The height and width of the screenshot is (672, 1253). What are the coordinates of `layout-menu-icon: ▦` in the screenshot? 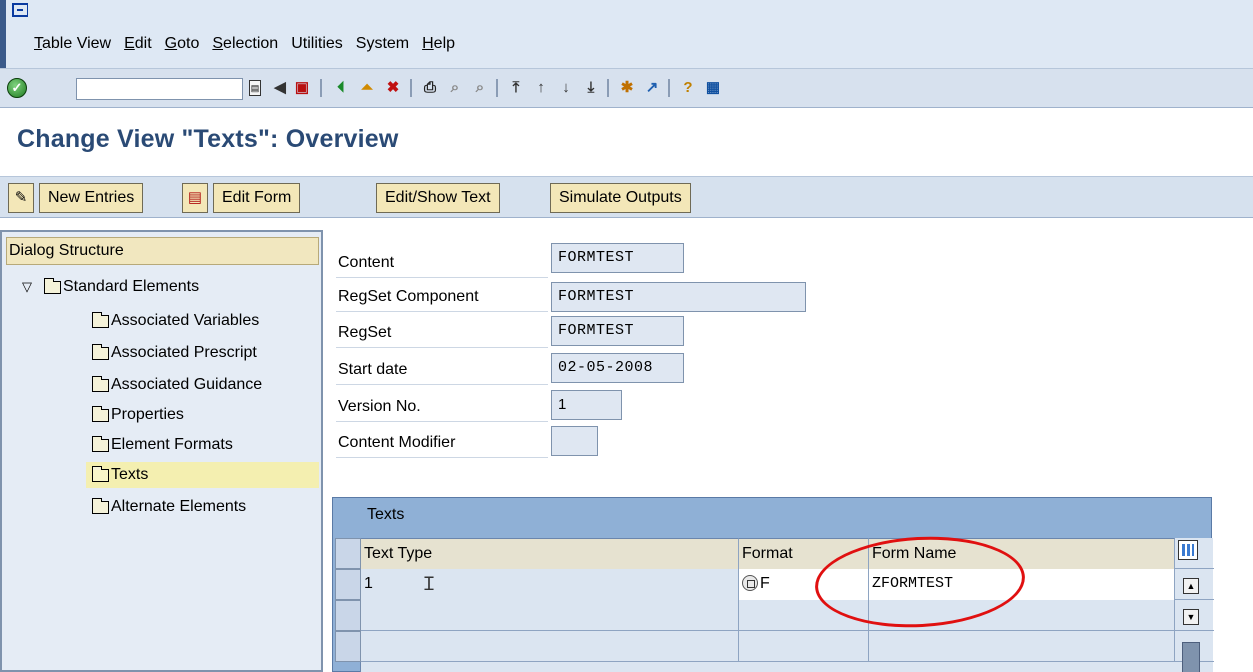 It's located at (713, 88).